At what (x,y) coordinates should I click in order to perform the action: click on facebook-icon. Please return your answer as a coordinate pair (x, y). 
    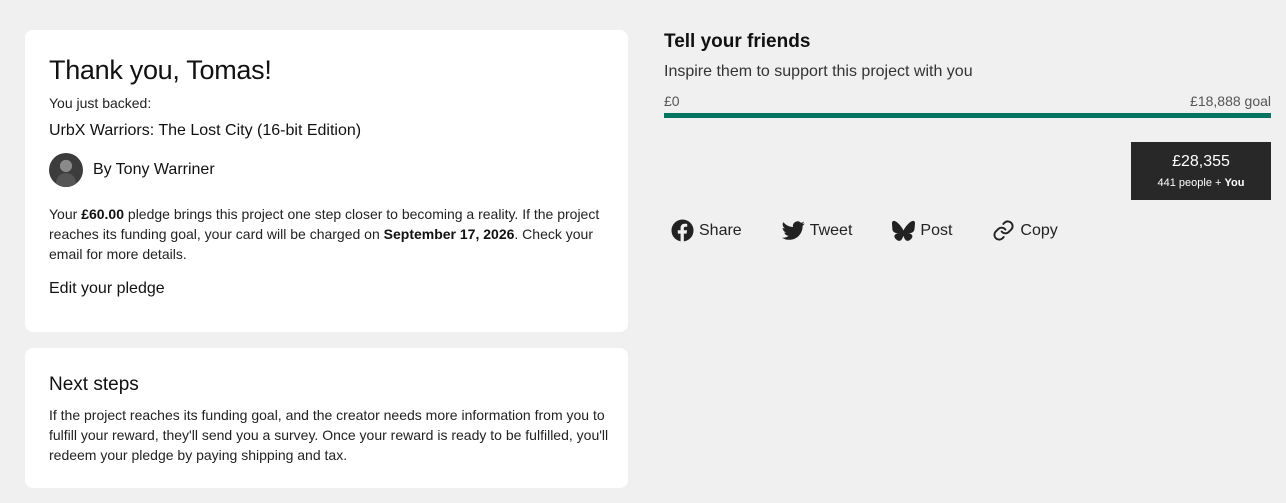
    Looking at the image, I should click on (682, 230).